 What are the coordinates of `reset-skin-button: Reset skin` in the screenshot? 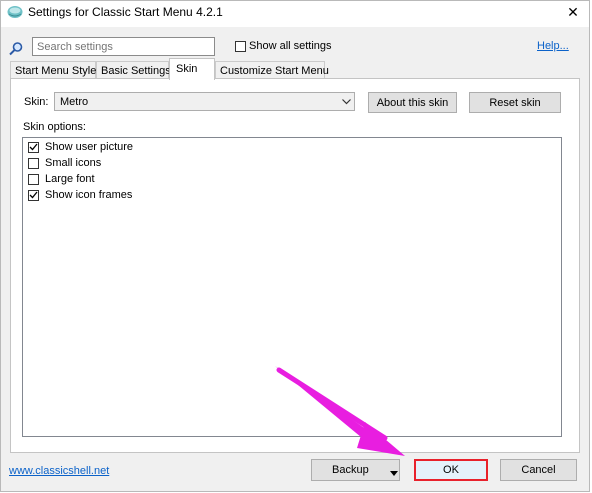 It's located at (515, 102).